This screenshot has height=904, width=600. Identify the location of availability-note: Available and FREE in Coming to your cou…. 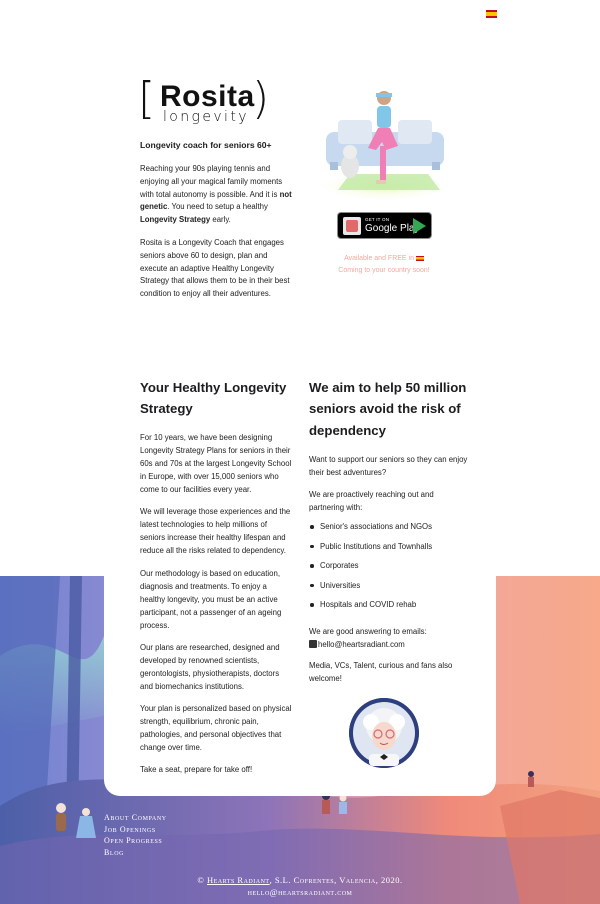
(384, 265).